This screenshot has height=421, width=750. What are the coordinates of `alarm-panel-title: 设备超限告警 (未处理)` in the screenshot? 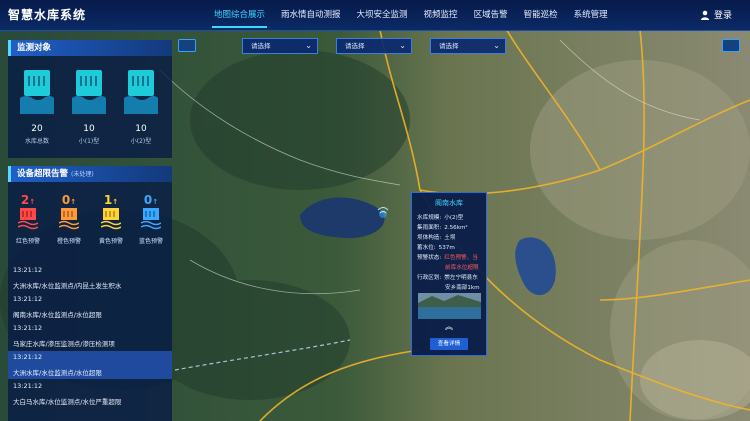 It's located at (90, 174).